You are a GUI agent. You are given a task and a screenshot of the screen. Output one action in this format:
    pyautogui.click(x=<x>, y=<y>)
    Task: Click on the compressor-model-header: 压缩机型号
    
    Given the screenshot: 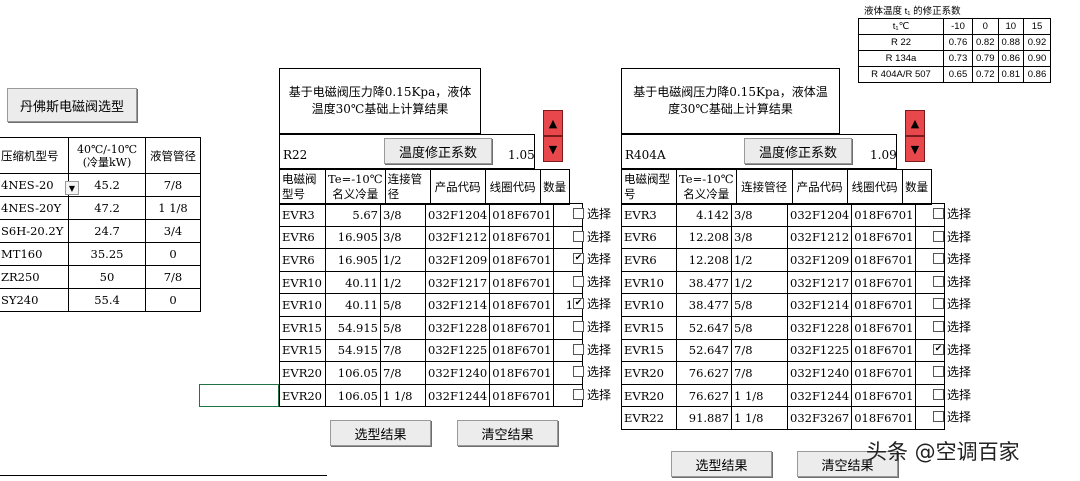 What is the action you would take?
    pyautogui.click(x=34, y=155)
    